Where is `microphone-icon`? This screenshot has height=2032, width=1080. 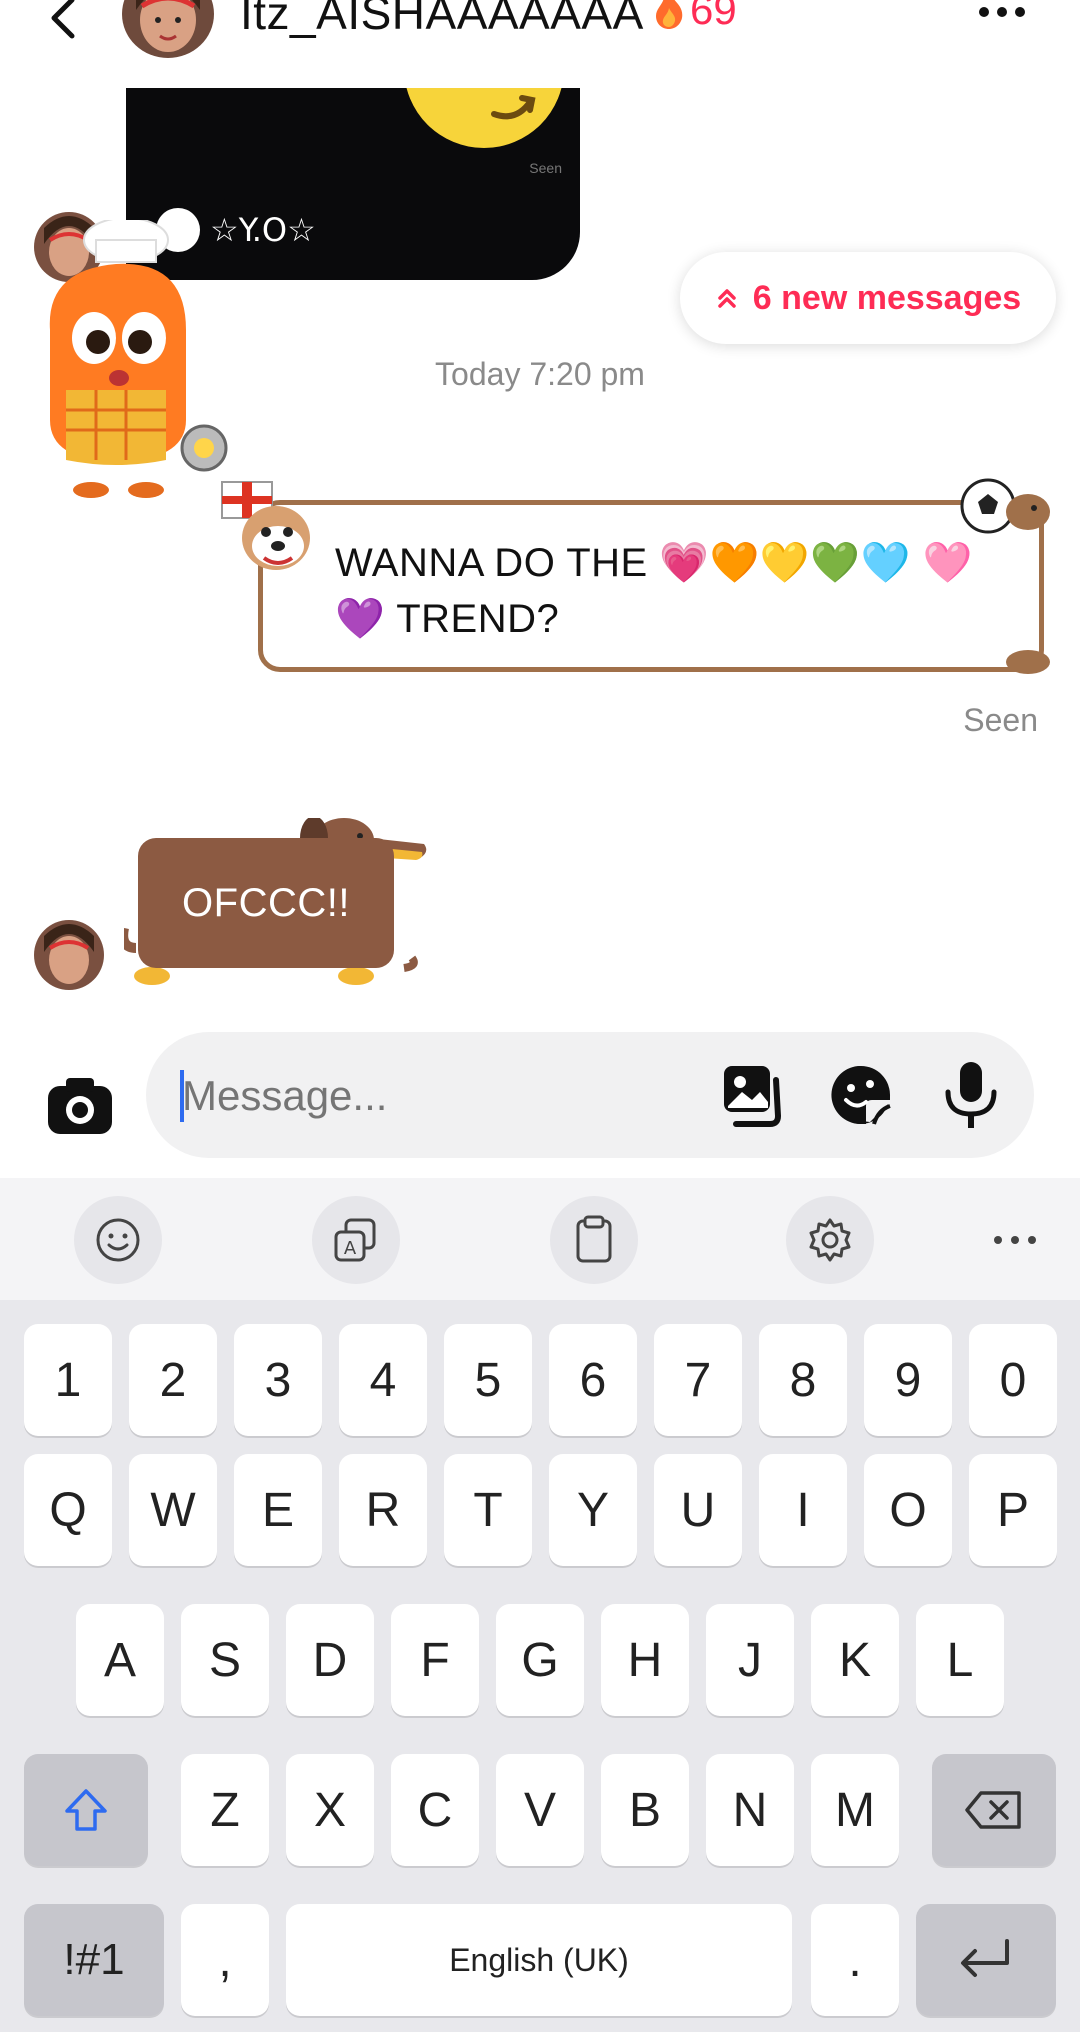
microphone-icon is located at coordinates (971, 1095).